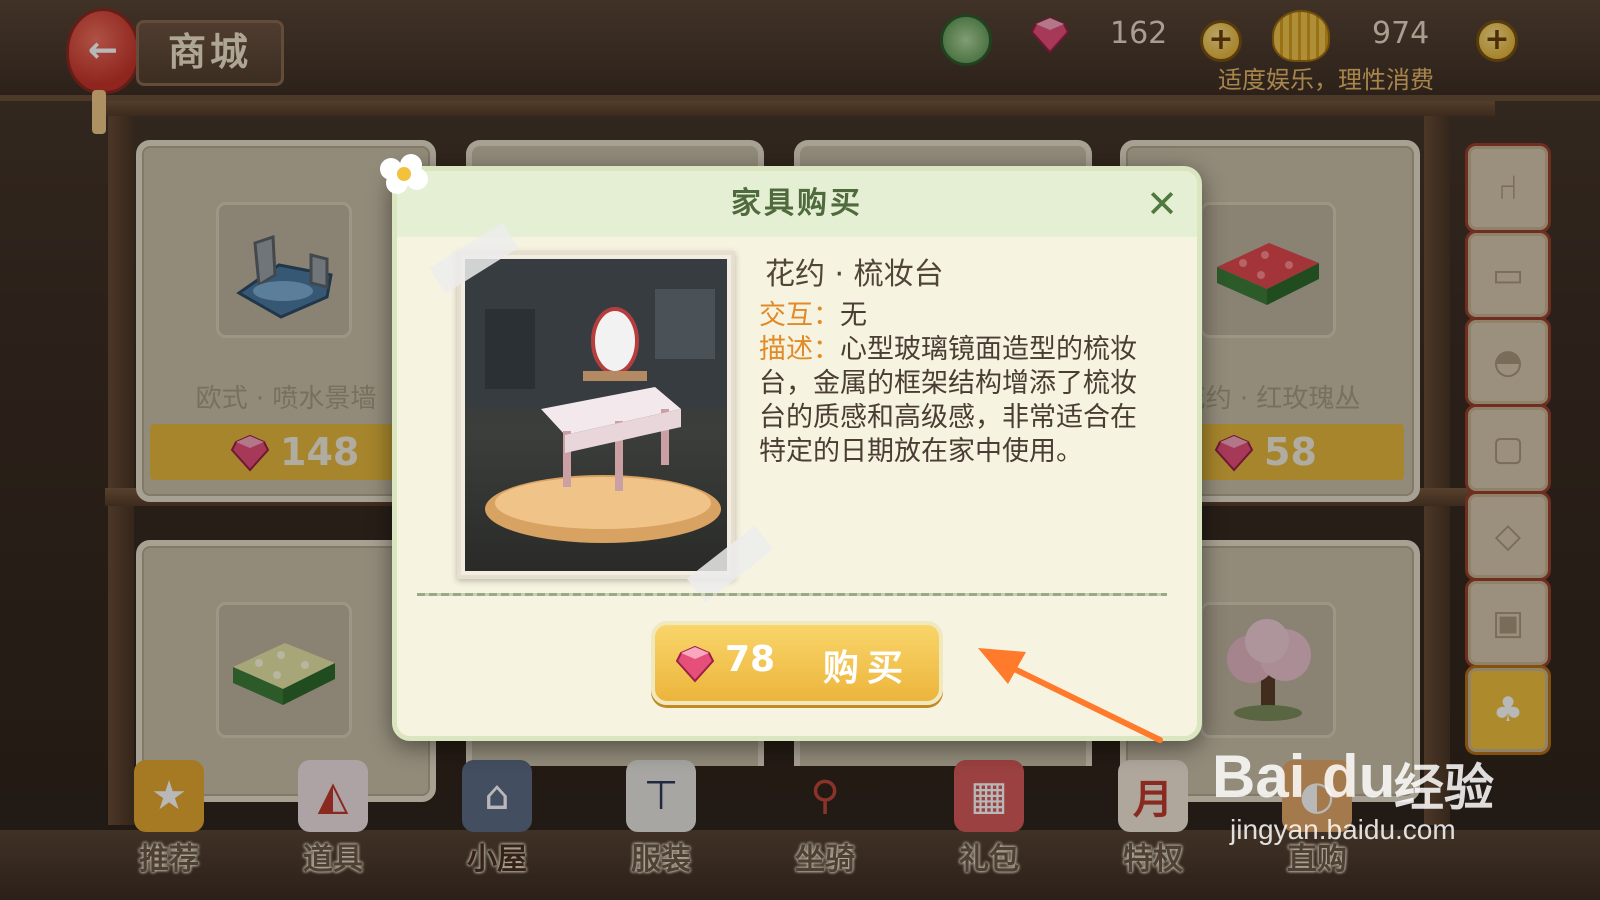  Describe the element at coordinates (1444, 788) in the screenshot. I see `watermark-brand: 经验` at that location.